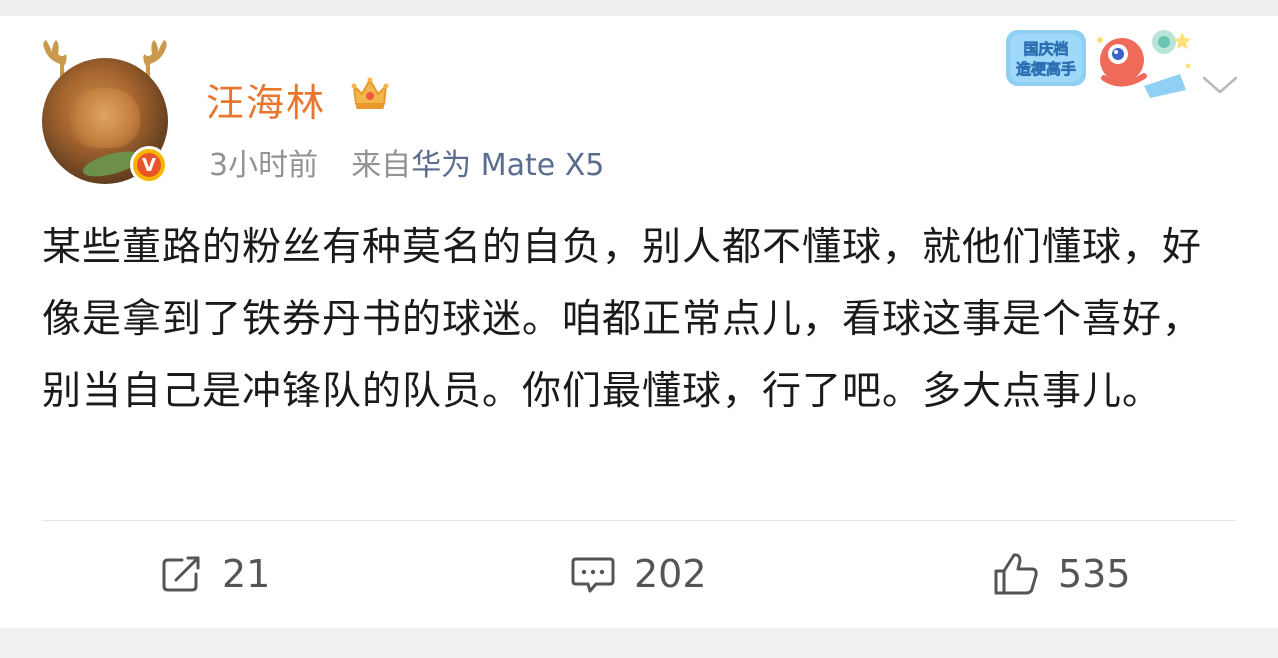 Image resolution: width=1278 pixels, height=658 pixels. Describe the element at coordinates (105, 118) in the screenshot. I see `cat-face` at that location.